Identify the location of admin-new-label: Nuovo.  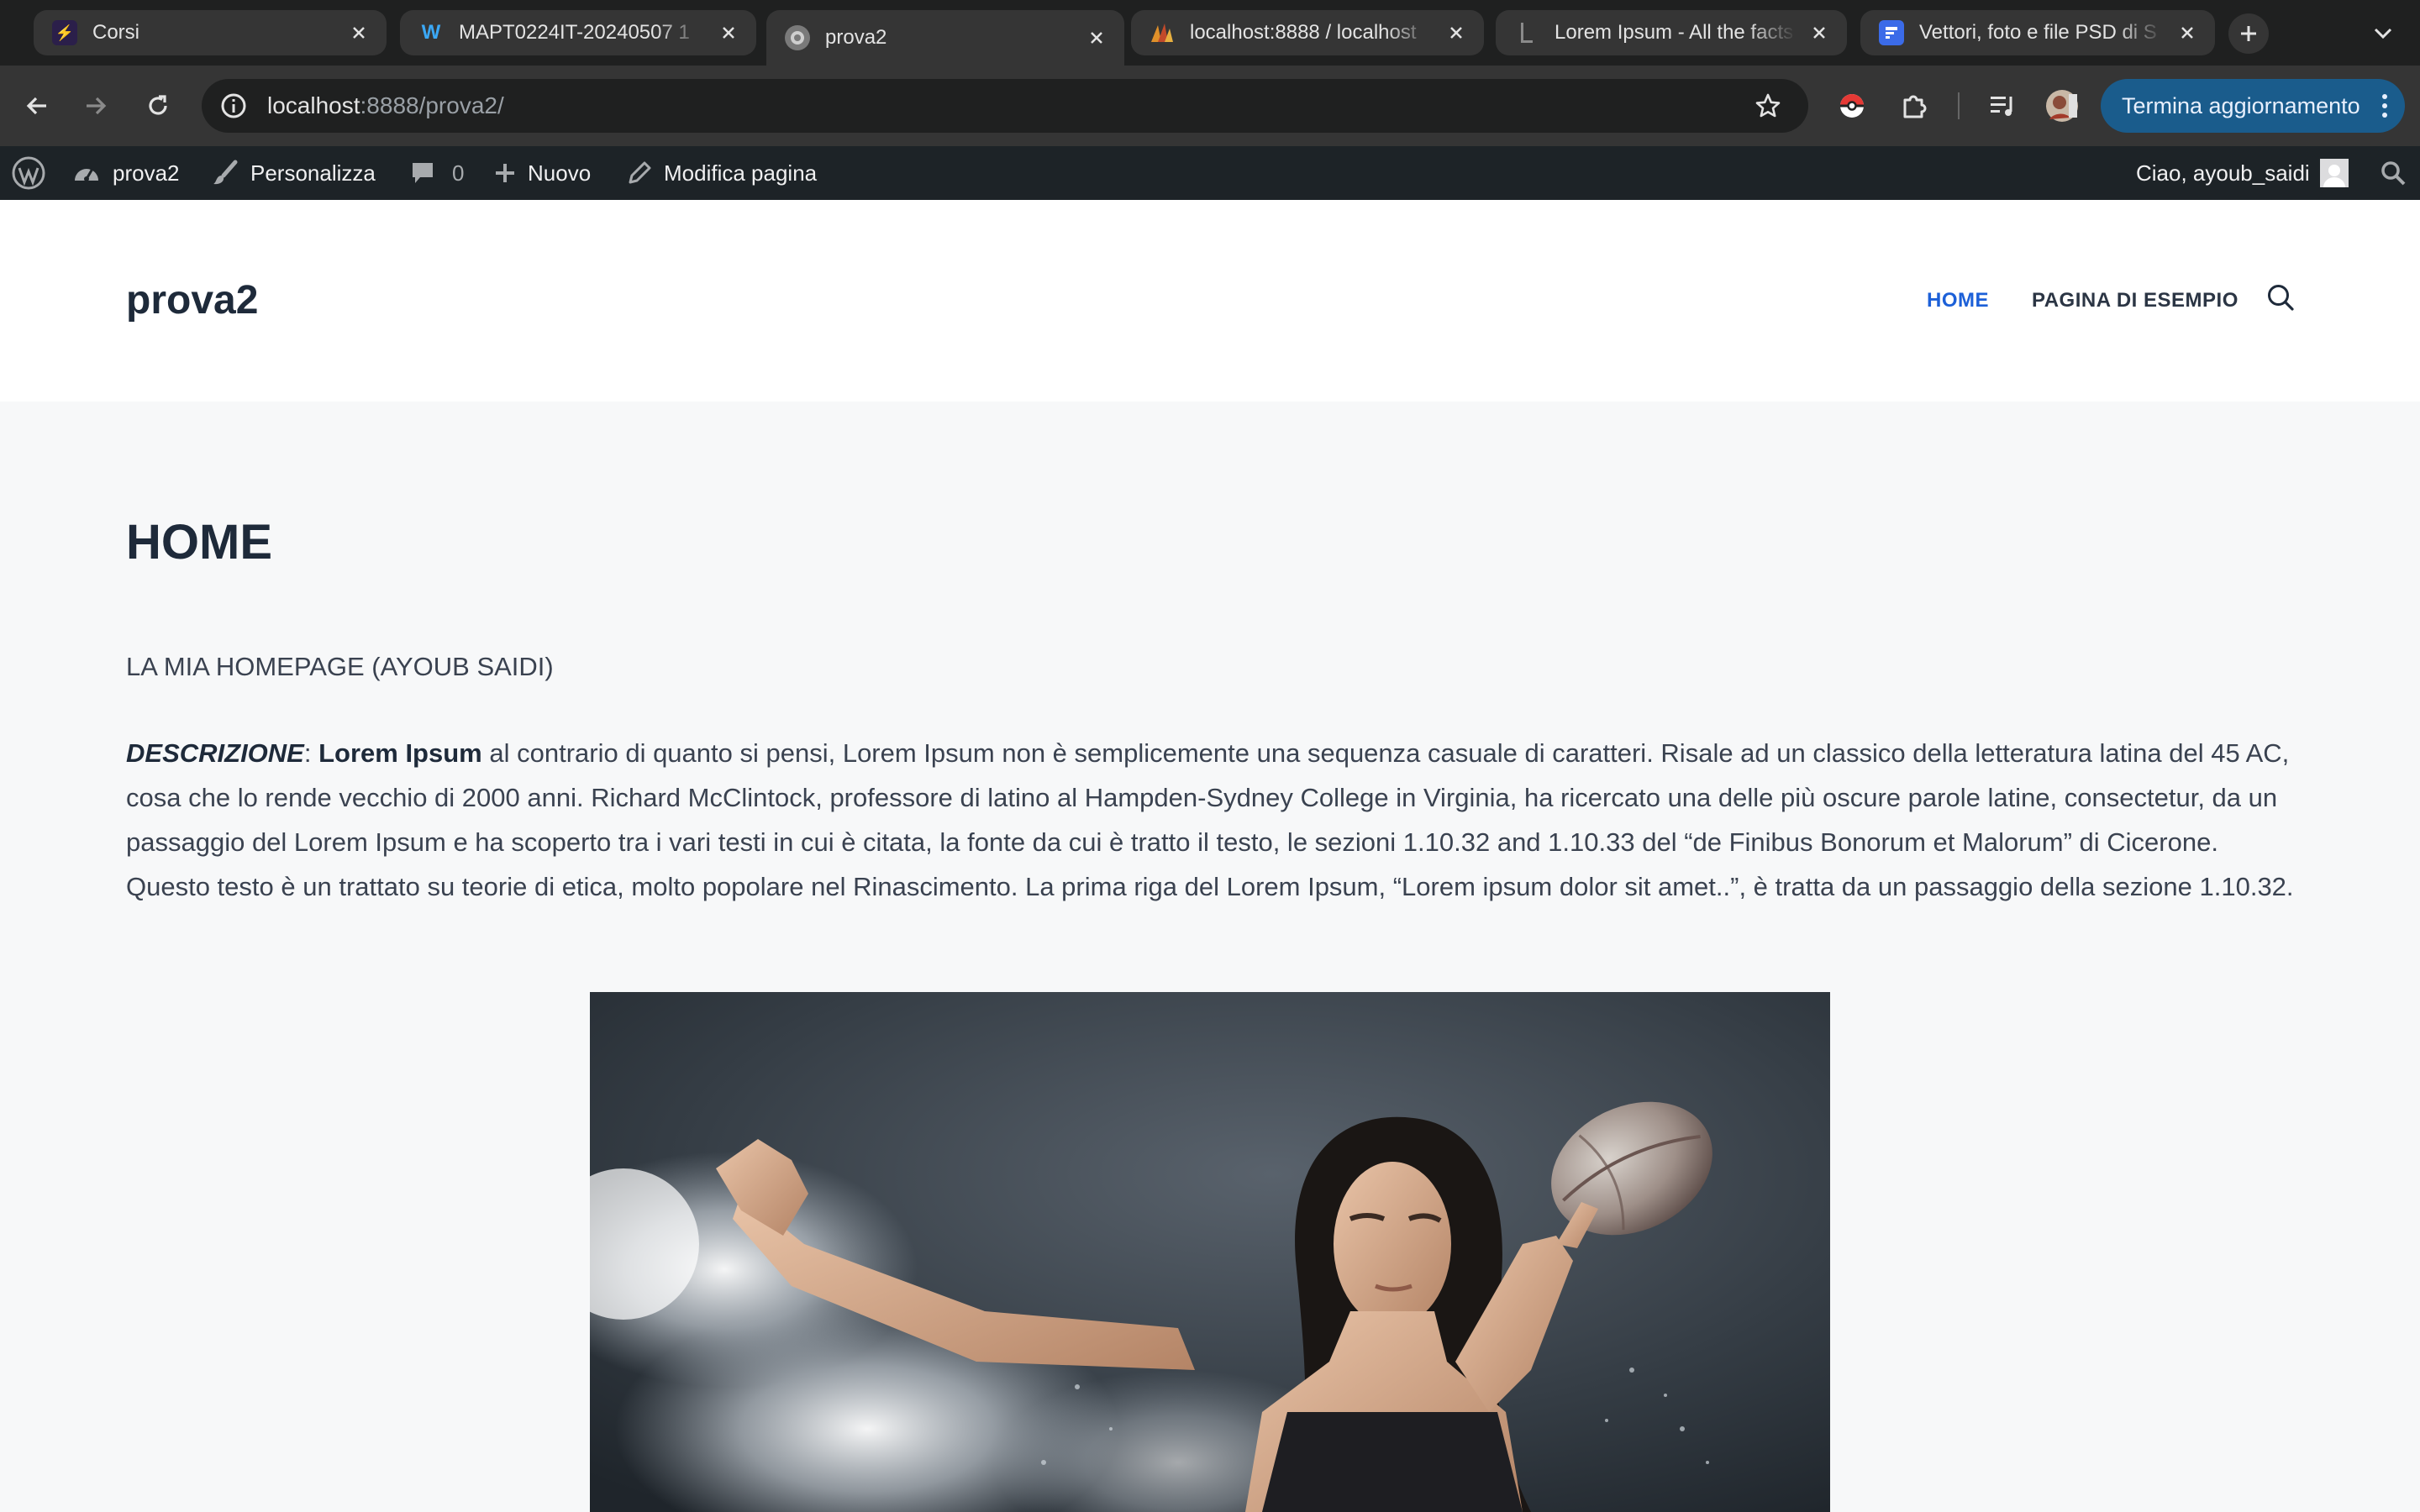
(560, 173).